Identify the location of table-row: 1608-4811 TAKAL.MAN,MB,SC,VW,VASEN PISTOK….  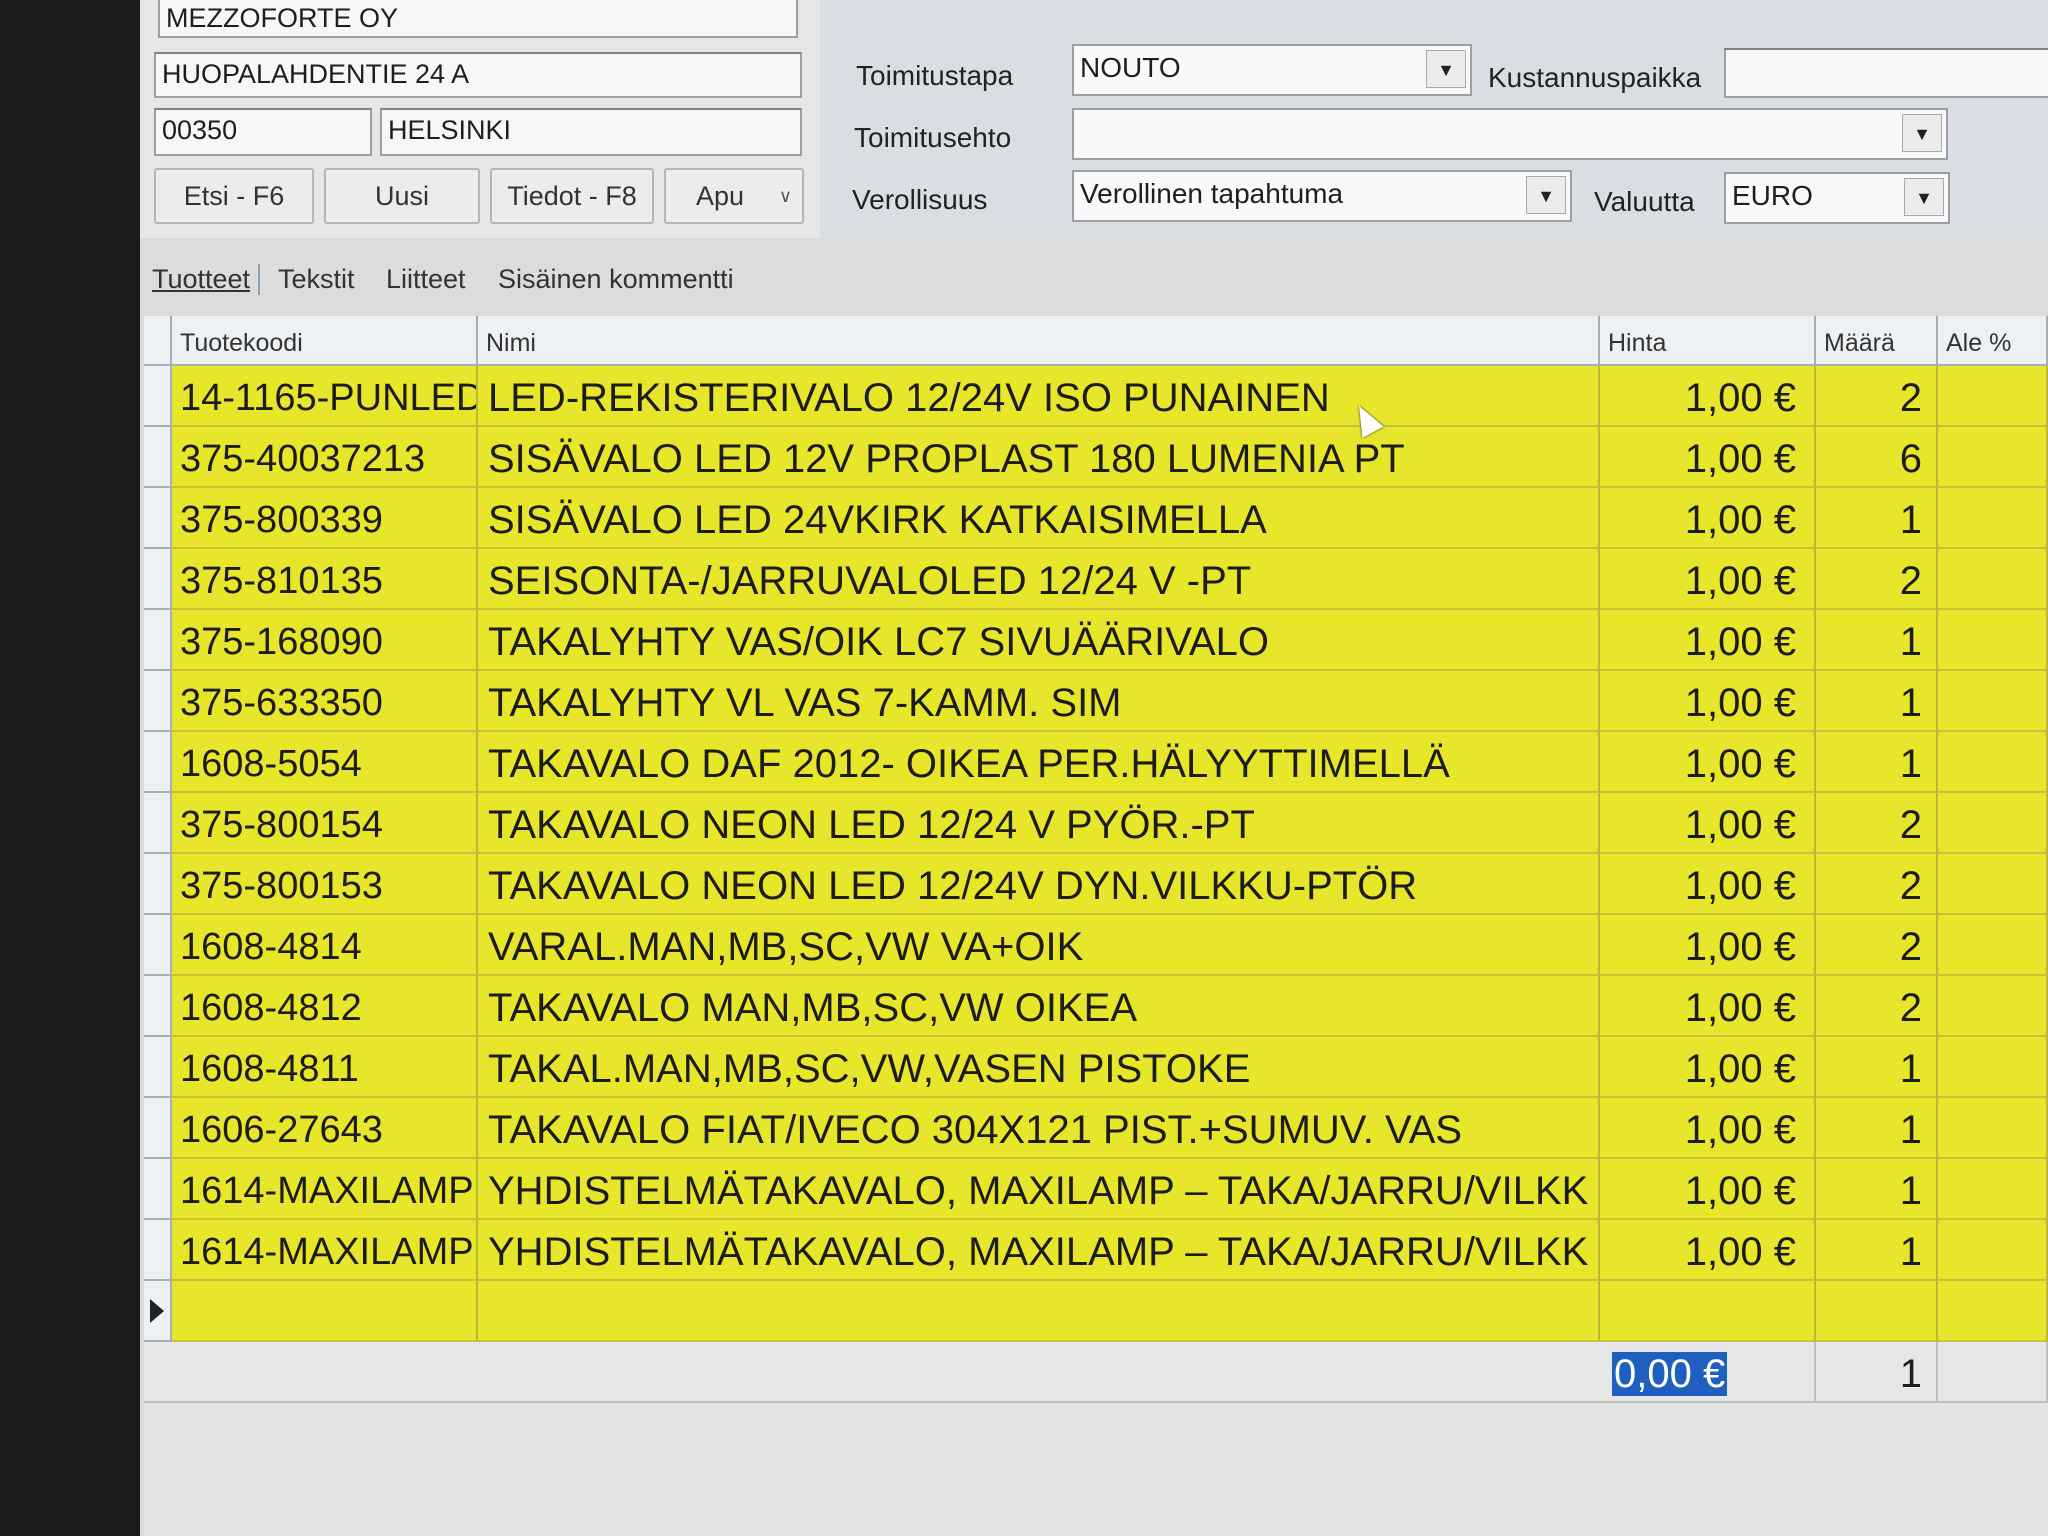
(1096, 1067).